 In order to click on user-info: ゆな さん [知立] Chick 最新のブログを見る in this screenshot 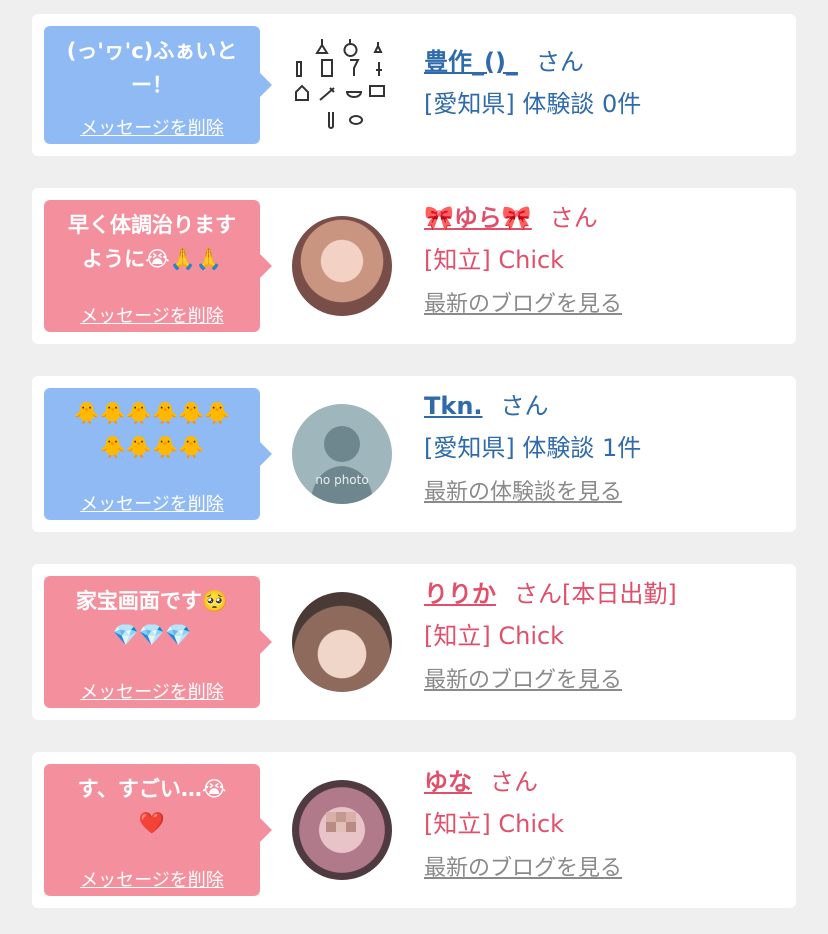, I will do `click(523, 825)`.